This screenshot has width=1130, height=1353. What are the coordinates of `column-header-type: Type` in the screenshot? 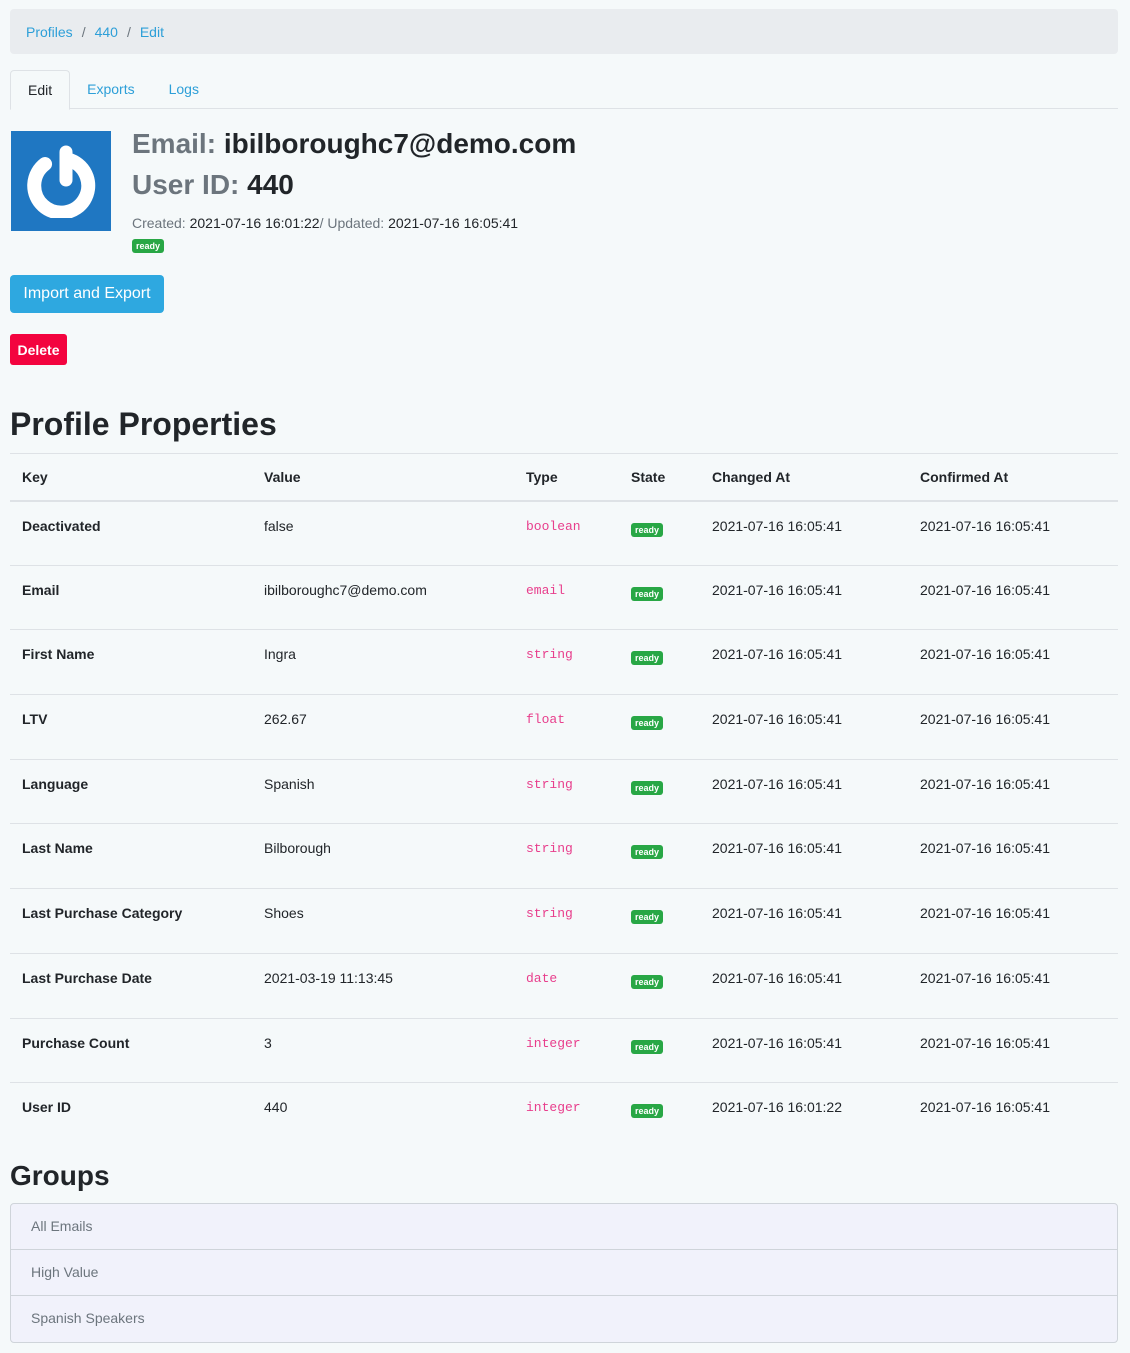 It's located at (566, 477).